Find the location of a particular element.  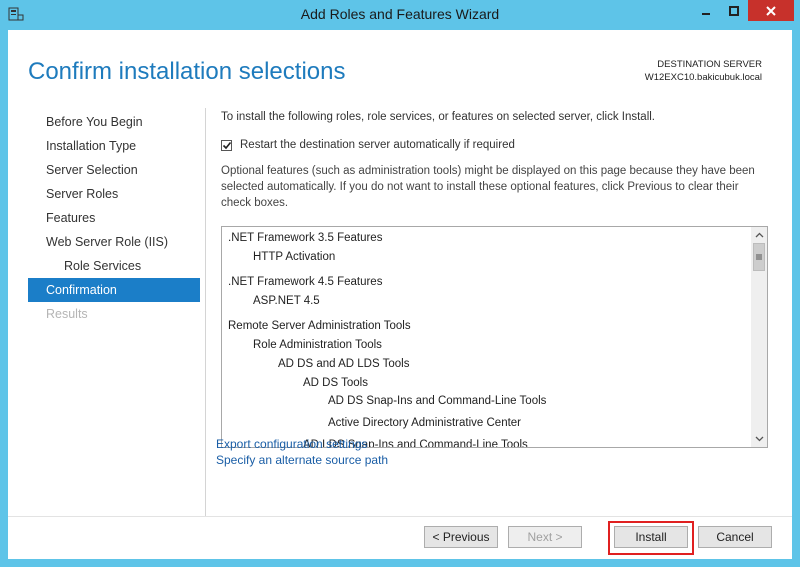

nav-item-features: Features is located at coordinates (114, 218).